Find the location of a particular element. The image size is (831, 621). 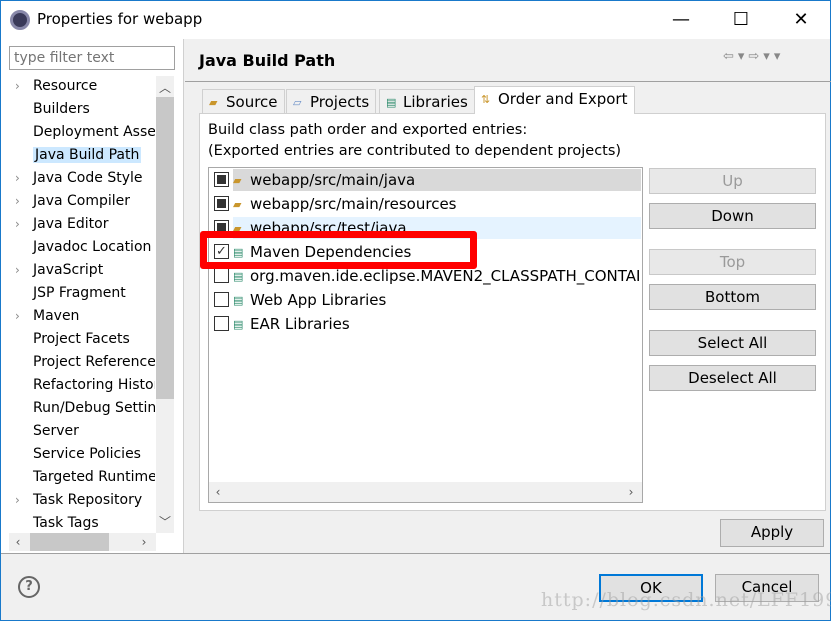

entry-label: webapp/src/main/resources is located at coordinates (353, 204).